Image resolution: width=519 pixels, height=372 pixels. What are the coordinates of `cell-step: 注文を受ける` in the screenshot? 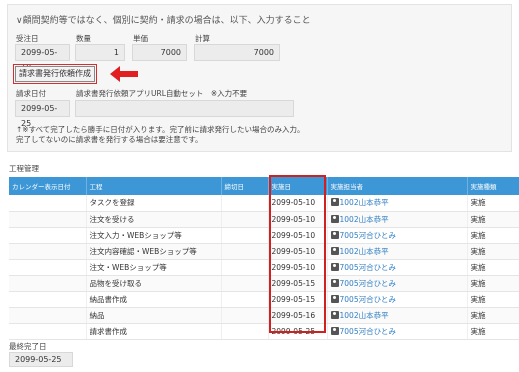 It's located at (154, 219).